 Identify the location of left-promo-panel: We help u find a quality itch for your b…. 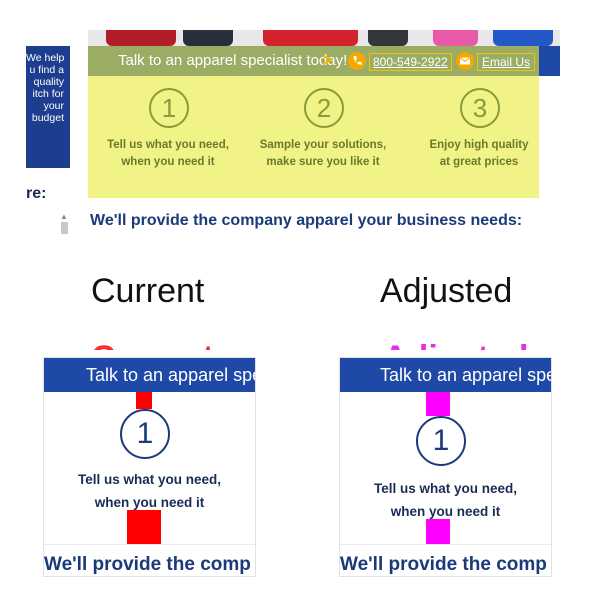
(48, 107).